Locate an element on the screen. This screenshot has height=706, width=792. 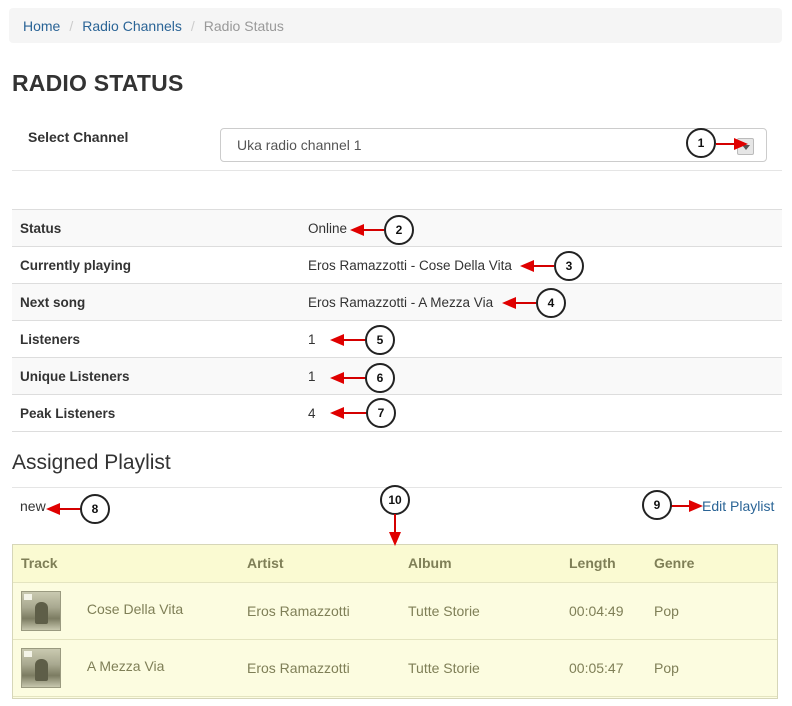
listeners-label: Listeners is located at coordinates (156, 339).